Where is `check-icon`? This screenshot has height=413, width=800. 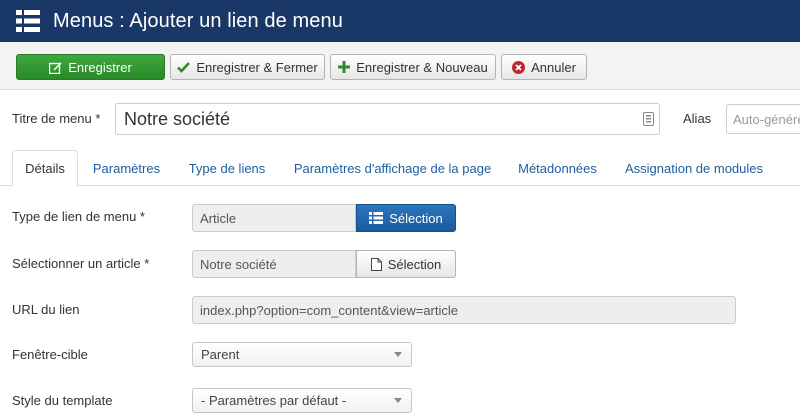
check-icon is located at coordinates (184, 67).